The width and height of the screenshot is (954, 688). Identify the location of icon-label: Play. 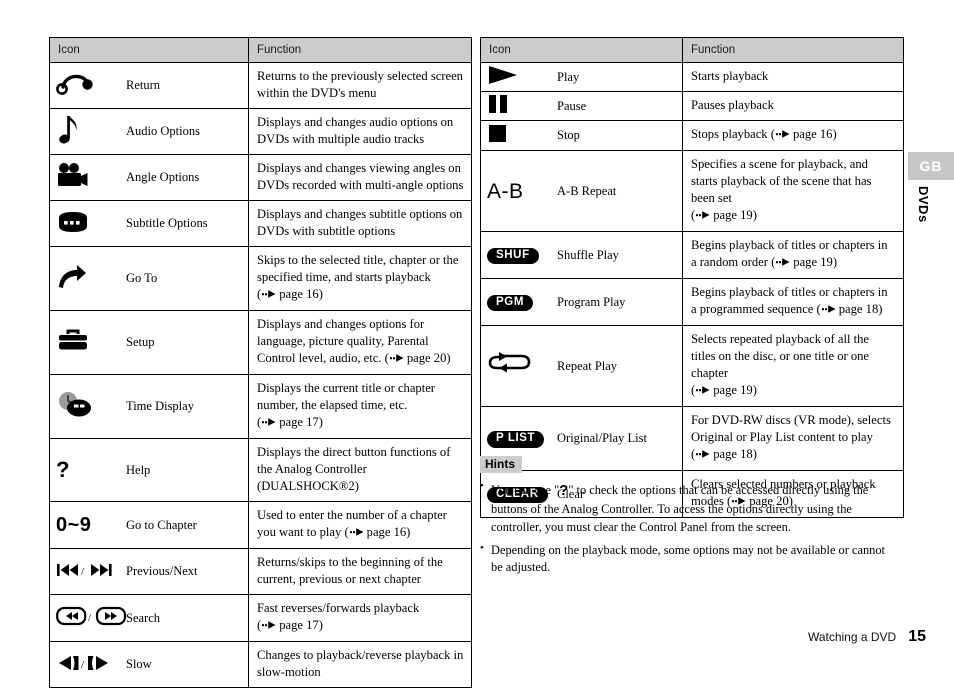
(568, 76).